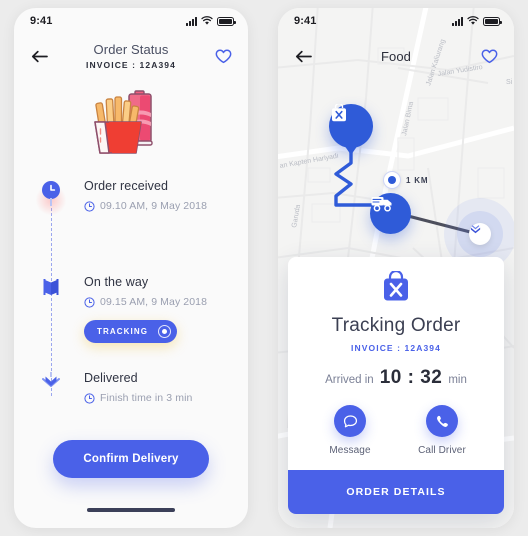 The image size is (528, 536). What do you see at coordinates (123, 331) in the screenshot?
I see `tracking-badge-label: TRACKING` at bounding box center [123, 331].